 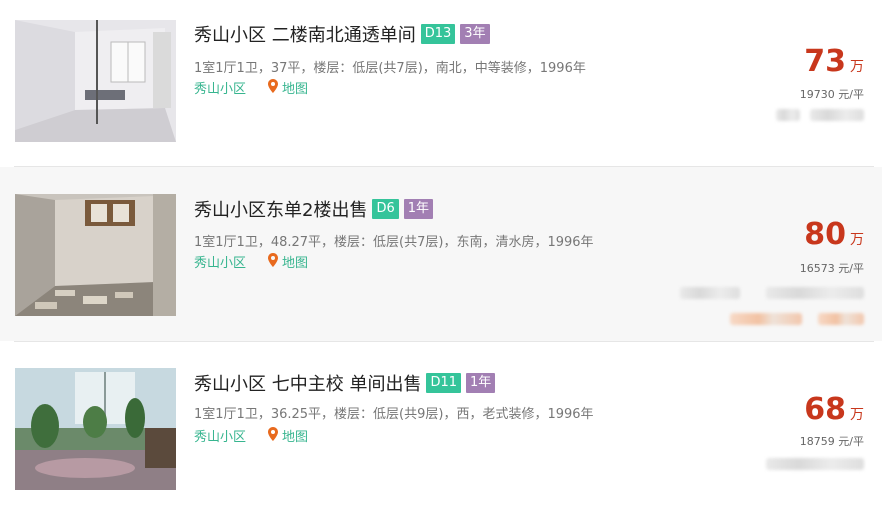 I want to click on listing-details: 1室1厅1卫，37平，楼层：低层(共7层)，南北，中等装修，1996年, so click(x=390, y=68).